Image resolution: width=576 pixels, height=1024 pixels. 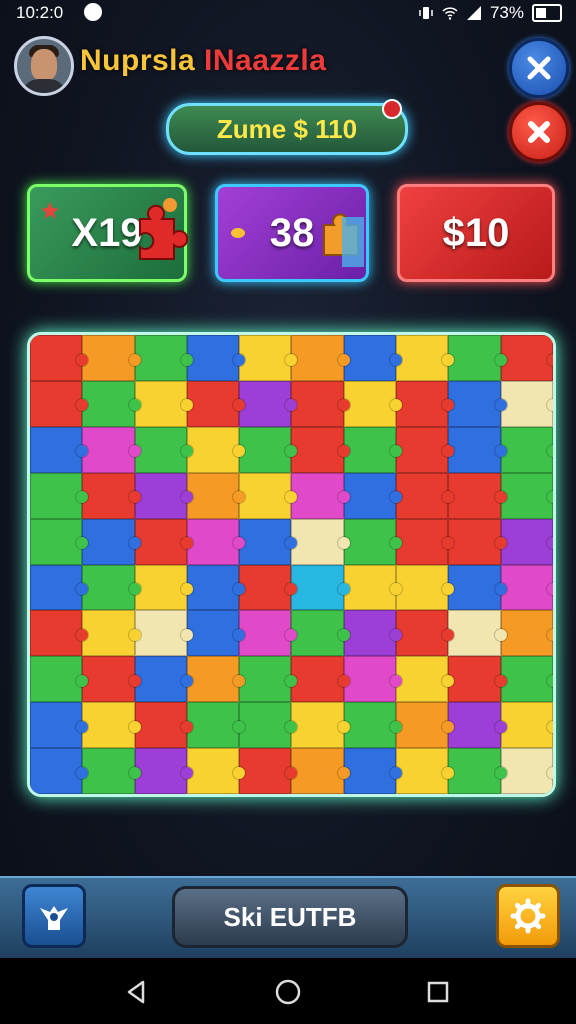 I want to click on close-button-blue, so click(x=539, y=68).